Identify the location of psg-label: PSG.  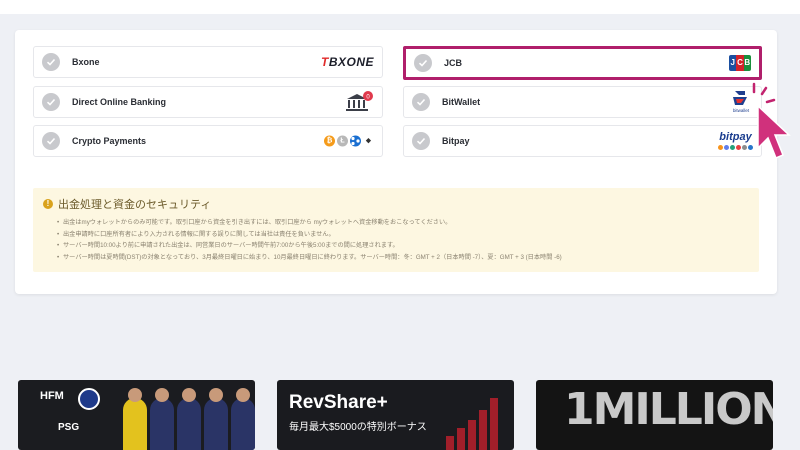
(69, 427).